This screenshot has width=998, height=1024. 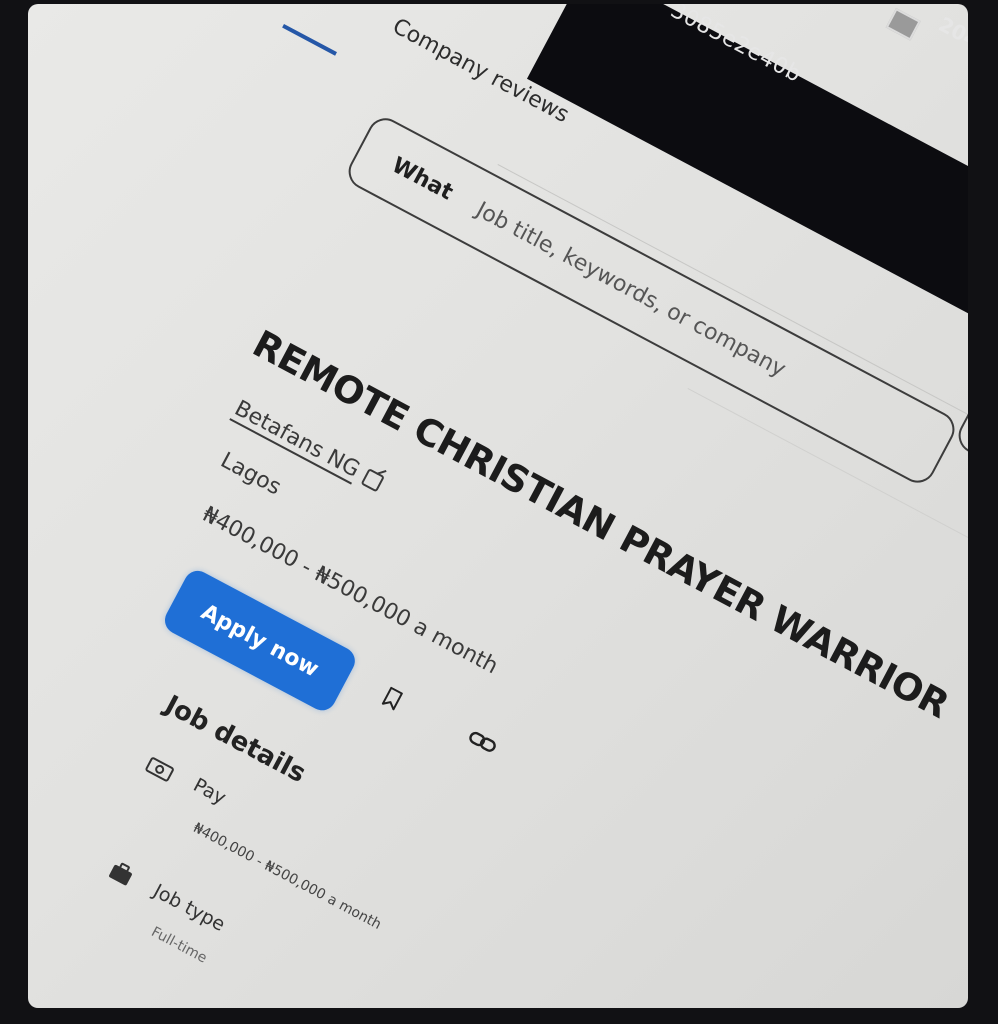 I want to click on job-type-value: Full-time, so click(x=179, y=945).